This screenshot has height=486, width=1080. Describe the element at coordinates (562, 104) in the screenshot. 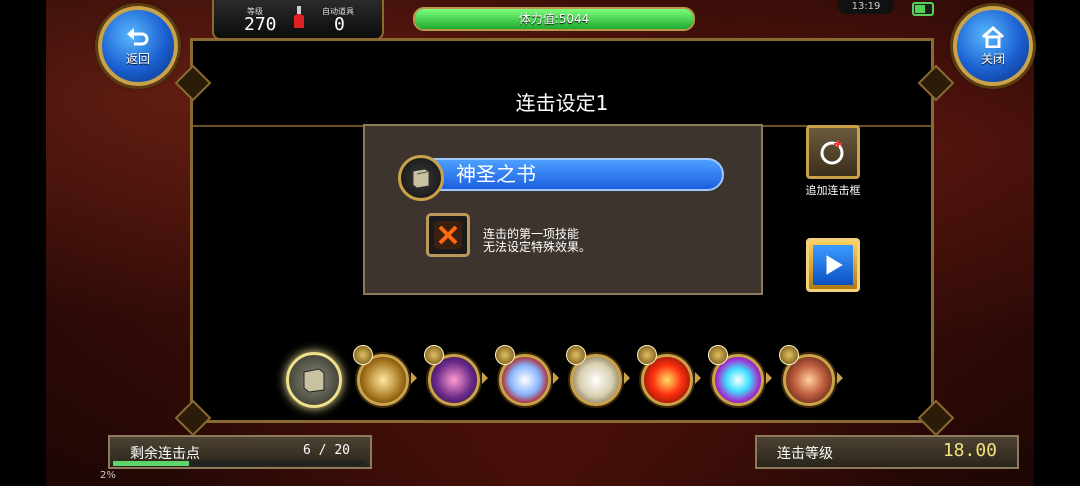

I see `panel-title: 连击设定1` at that location.